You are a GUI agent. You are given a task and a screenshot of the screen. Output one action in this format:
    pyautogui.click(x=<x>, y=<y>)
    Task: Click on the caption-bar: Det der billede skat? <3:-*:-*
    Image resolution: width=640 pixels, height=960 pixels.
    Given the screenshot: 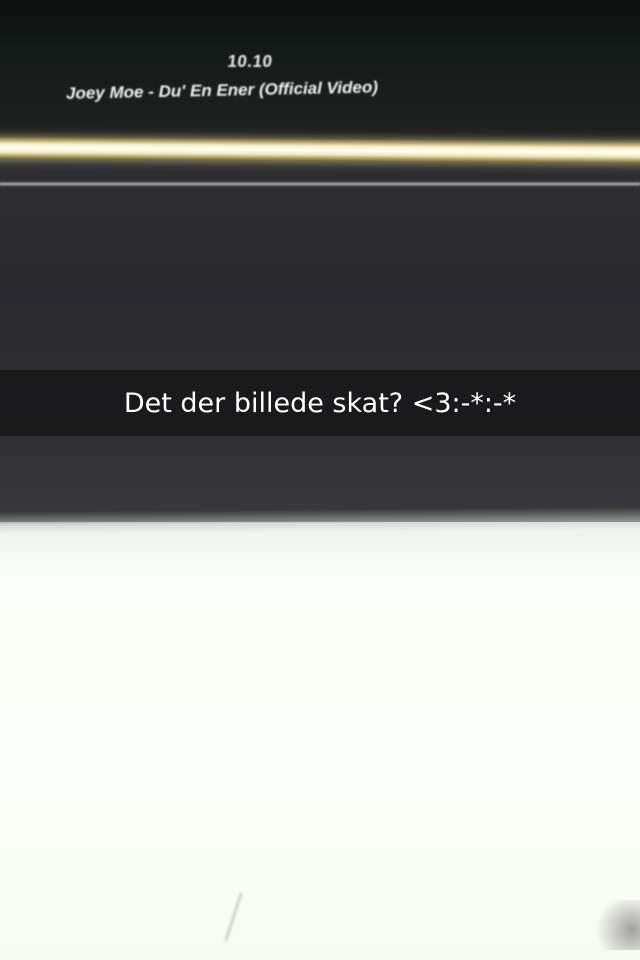 What is the action you would take?
    pyautogui.click(x=320, y=403)
    